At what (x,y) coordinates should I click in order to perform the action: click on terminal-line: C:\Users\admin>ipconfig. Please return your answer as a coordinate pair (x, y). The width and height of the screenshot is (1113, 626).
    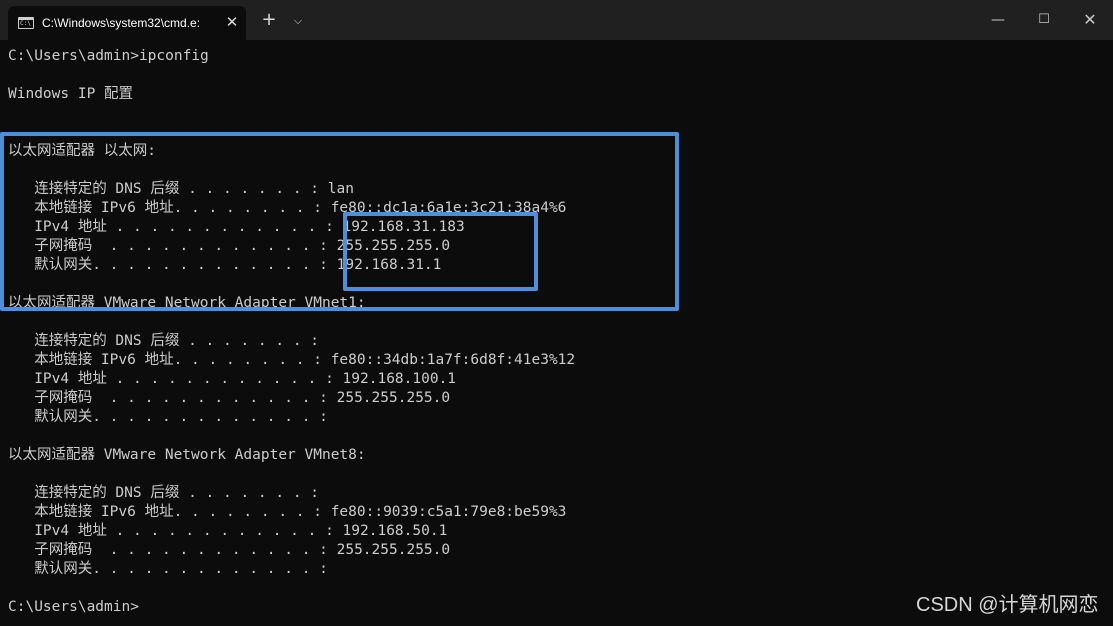
    Looking at the image, I should click on (108, 56).